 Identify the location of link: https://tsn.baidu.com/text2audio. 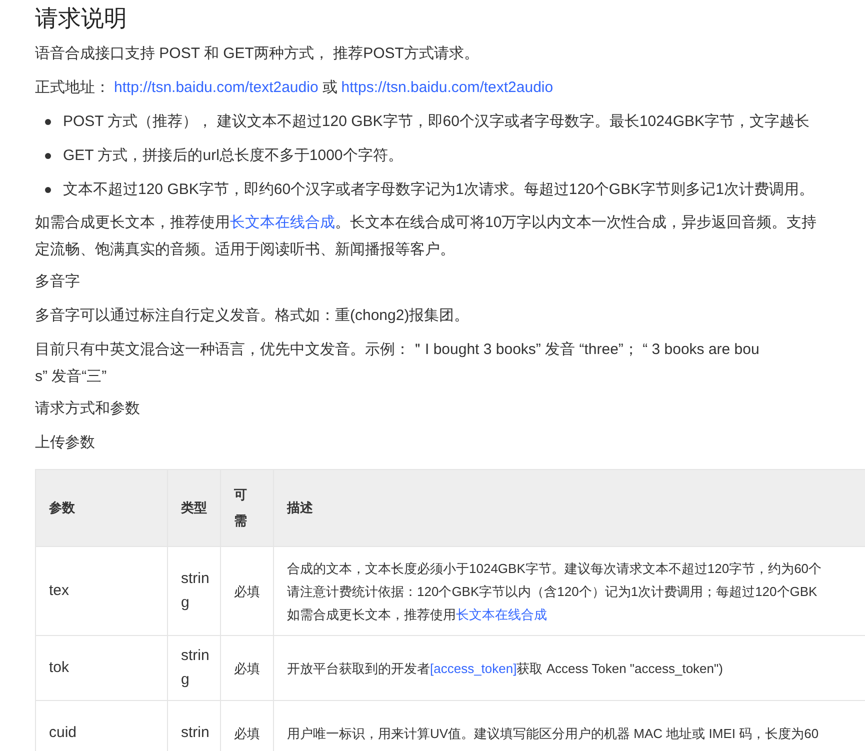
(447, 88).